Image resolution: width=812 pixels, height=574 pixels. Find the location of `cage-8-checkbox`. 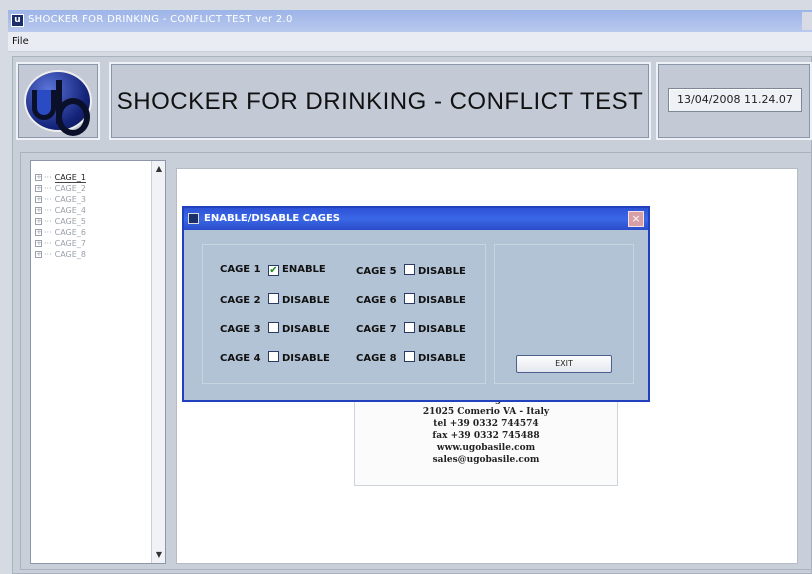

cage-8-checkbox is located at coordinates (409, 356).